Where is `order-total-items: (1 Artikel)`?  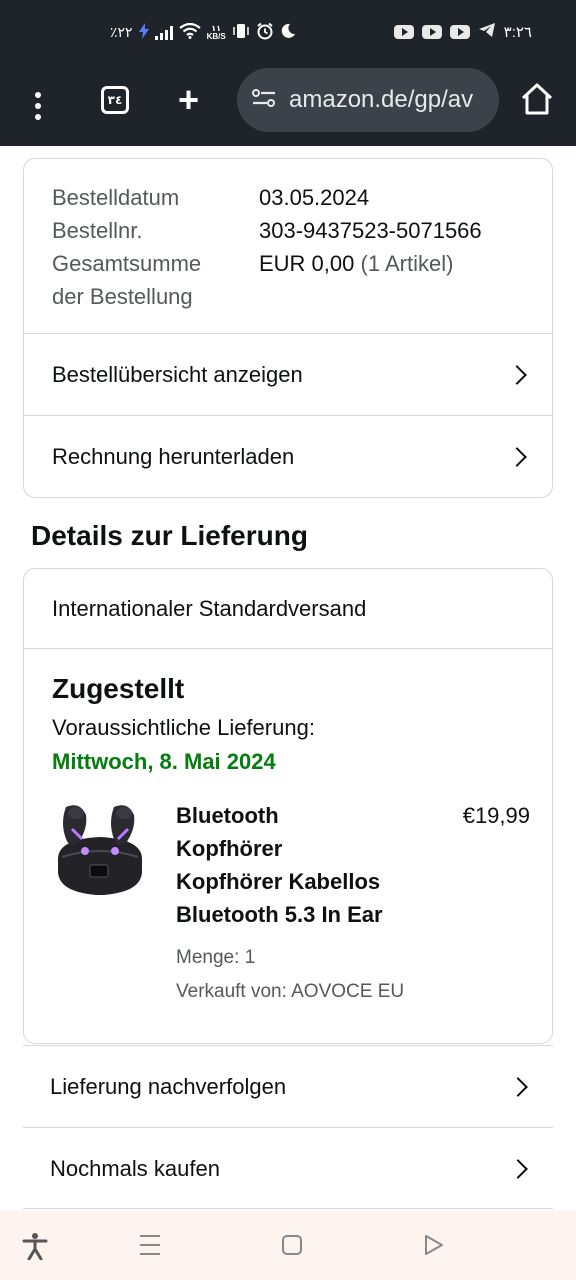
order-total-items: (1 Artikel) is located at coordinates (407, 263).